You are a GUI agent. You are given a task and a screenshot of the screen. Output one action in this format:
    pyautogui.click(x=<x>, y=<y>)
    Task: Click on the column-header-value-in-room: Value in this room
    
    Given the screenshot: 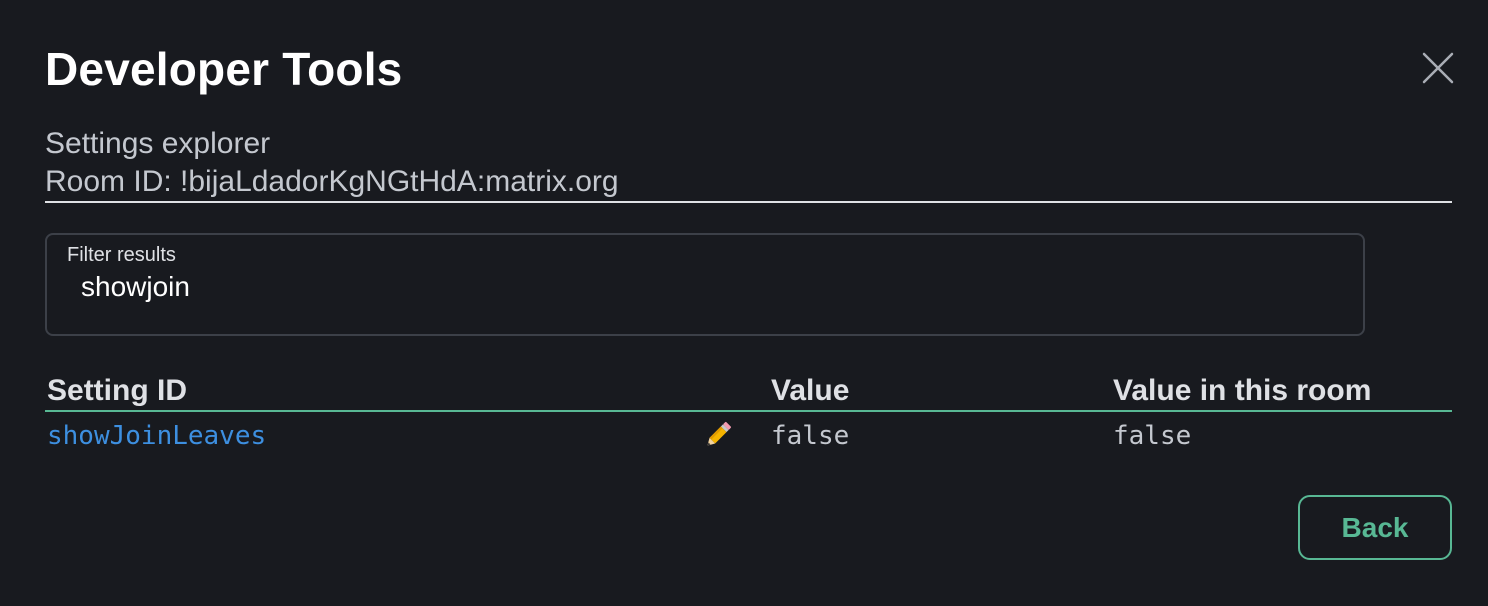 What is the action you would take?
    pyautogui.click(x=1242, y=390)
    